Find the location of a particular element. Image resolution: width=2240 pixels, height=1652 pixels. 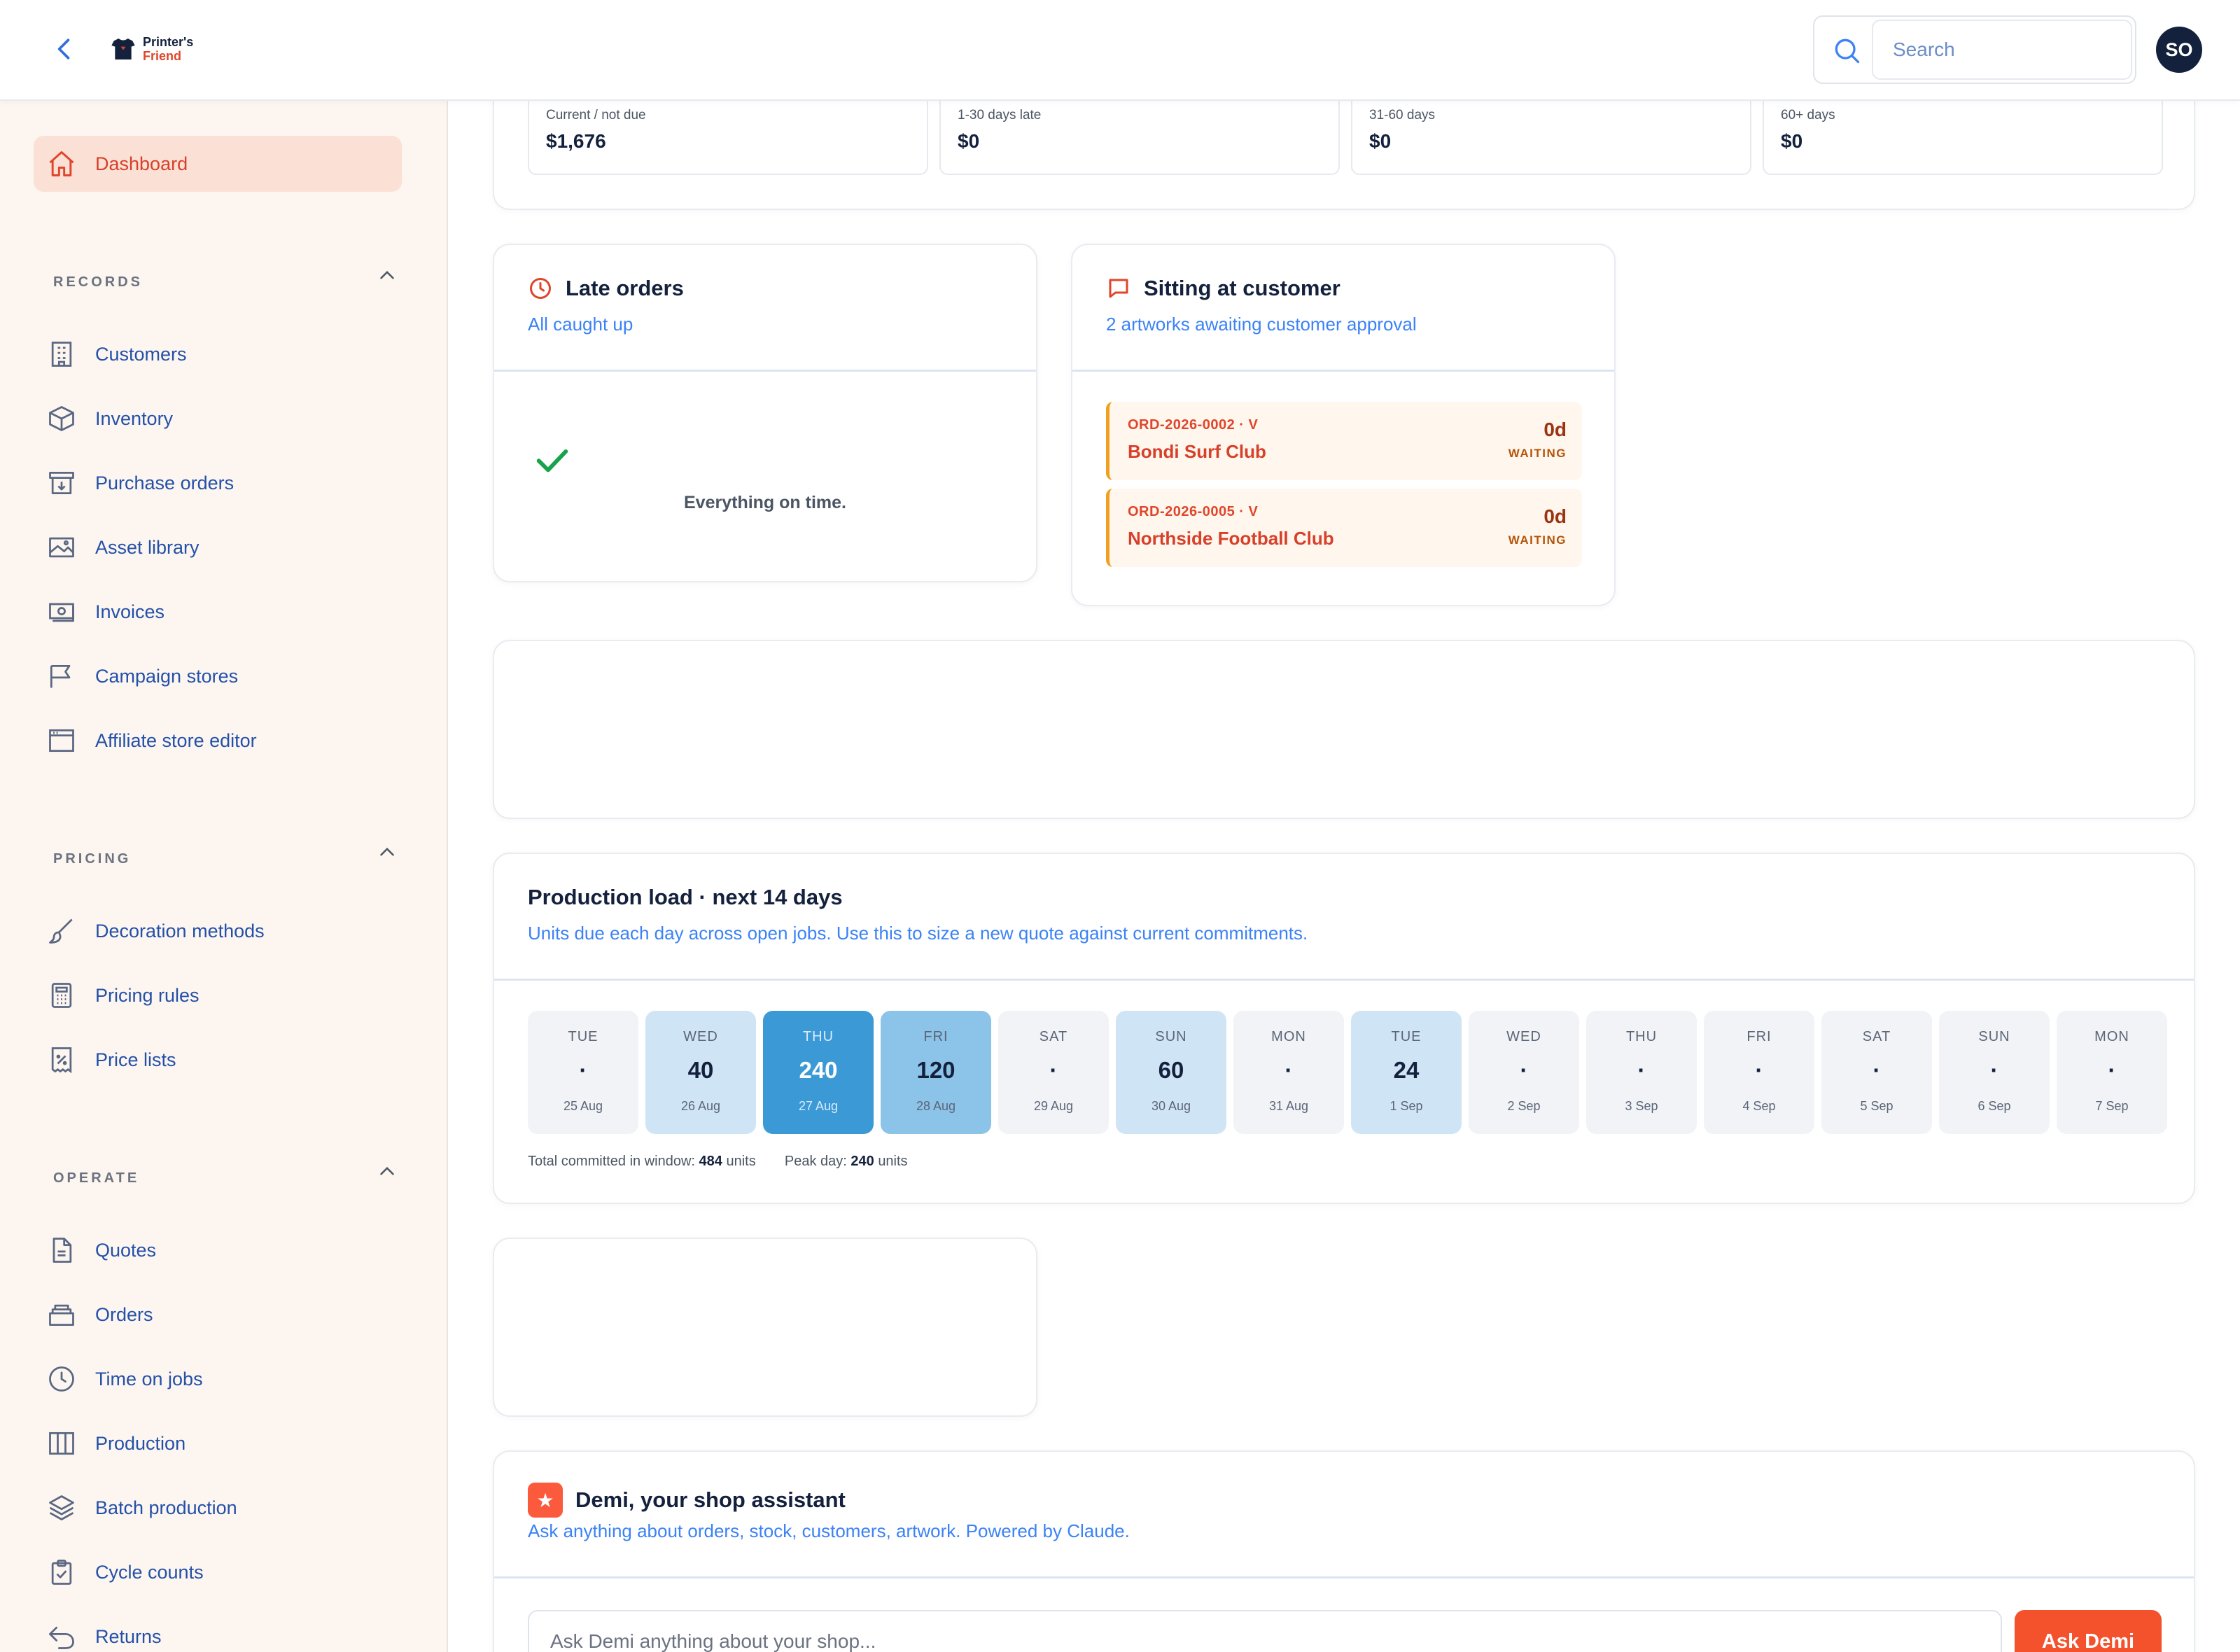

production-day-tile: THU · 3 Sep is located at coordinates (1641, 1072).